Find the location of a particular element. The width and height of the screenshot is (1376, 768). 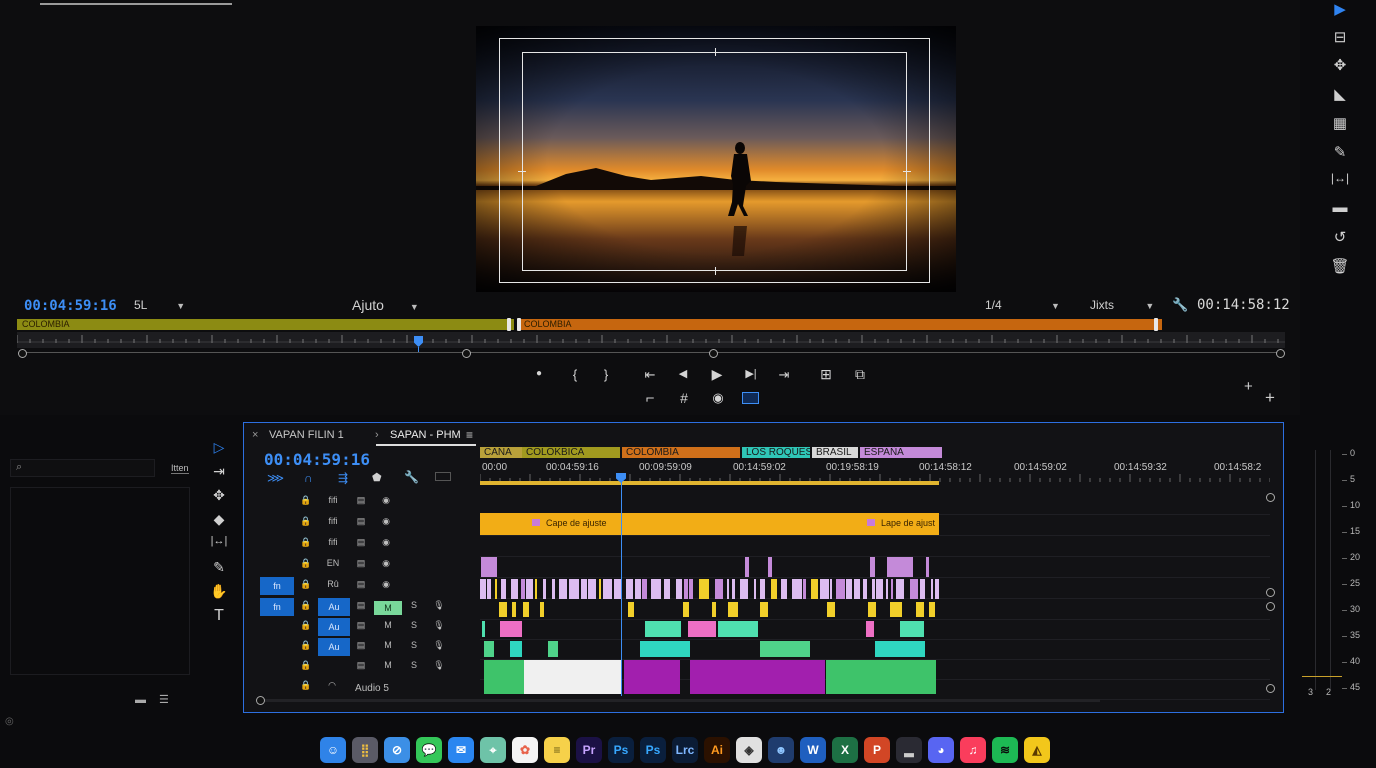

sequence-segment: ESPAÑA is located at coordinates (901, 452).